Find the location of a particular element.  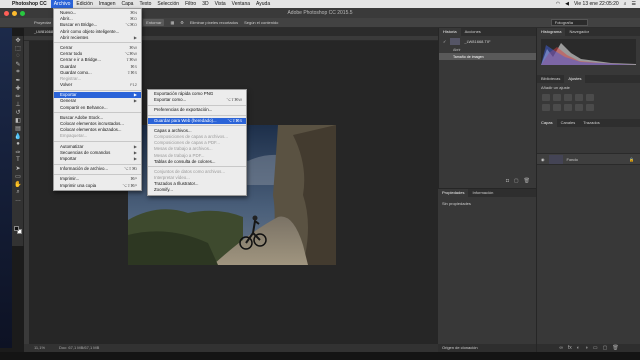

black-white-icon is located at coordinates (568, 107).